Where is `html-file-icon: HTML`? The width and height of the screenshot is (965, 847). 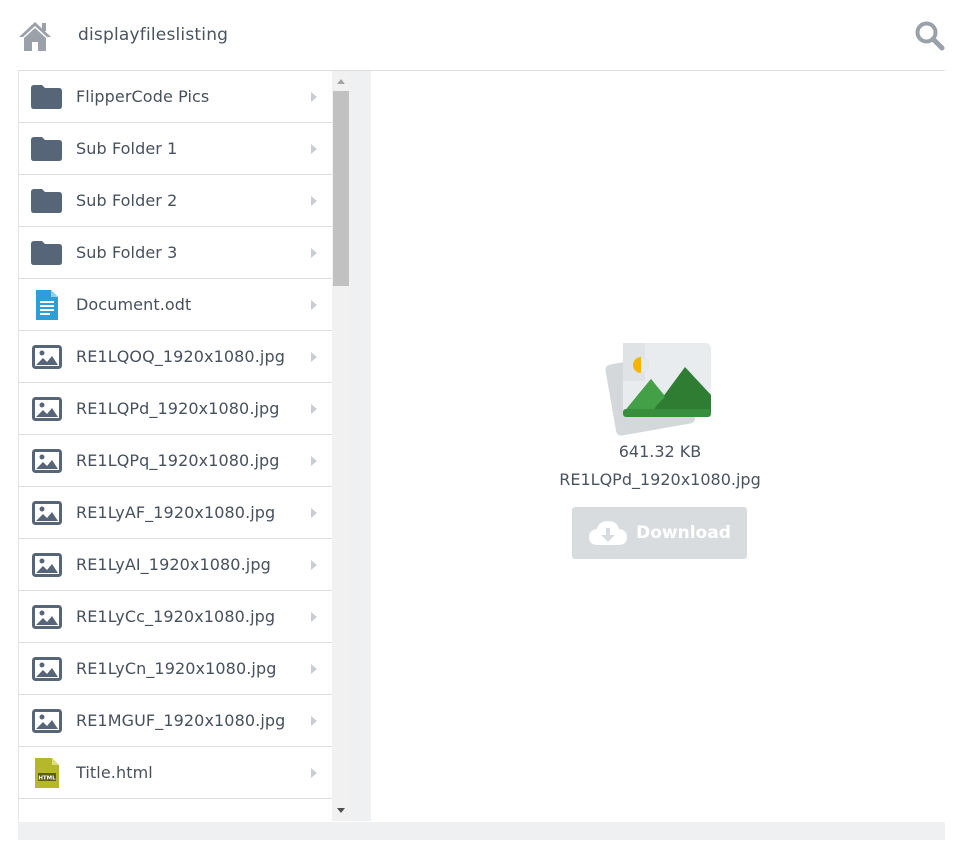
html-file-icon: HTML is located at coordinates (46, 772).